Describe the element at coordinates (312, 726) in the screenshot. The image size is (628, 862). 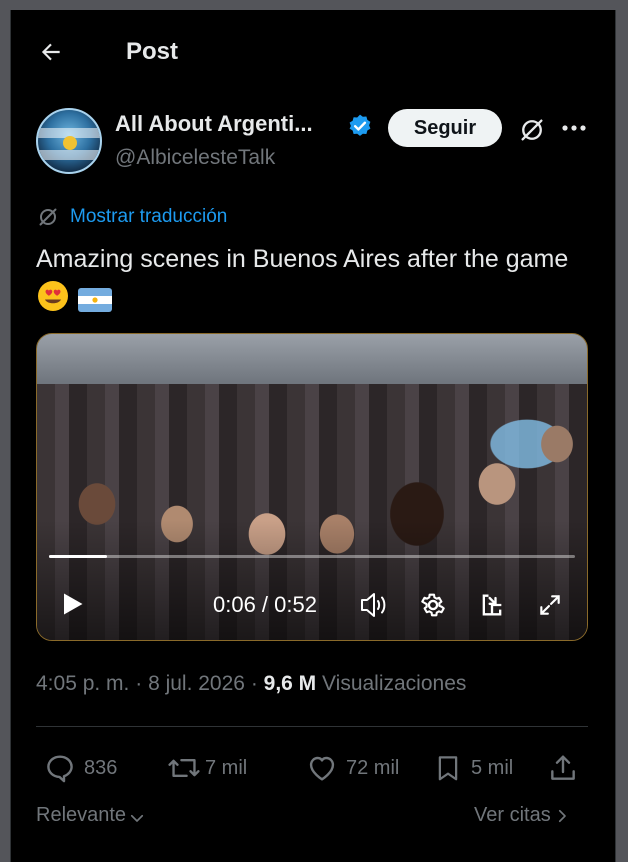
I see `divider` at that location.